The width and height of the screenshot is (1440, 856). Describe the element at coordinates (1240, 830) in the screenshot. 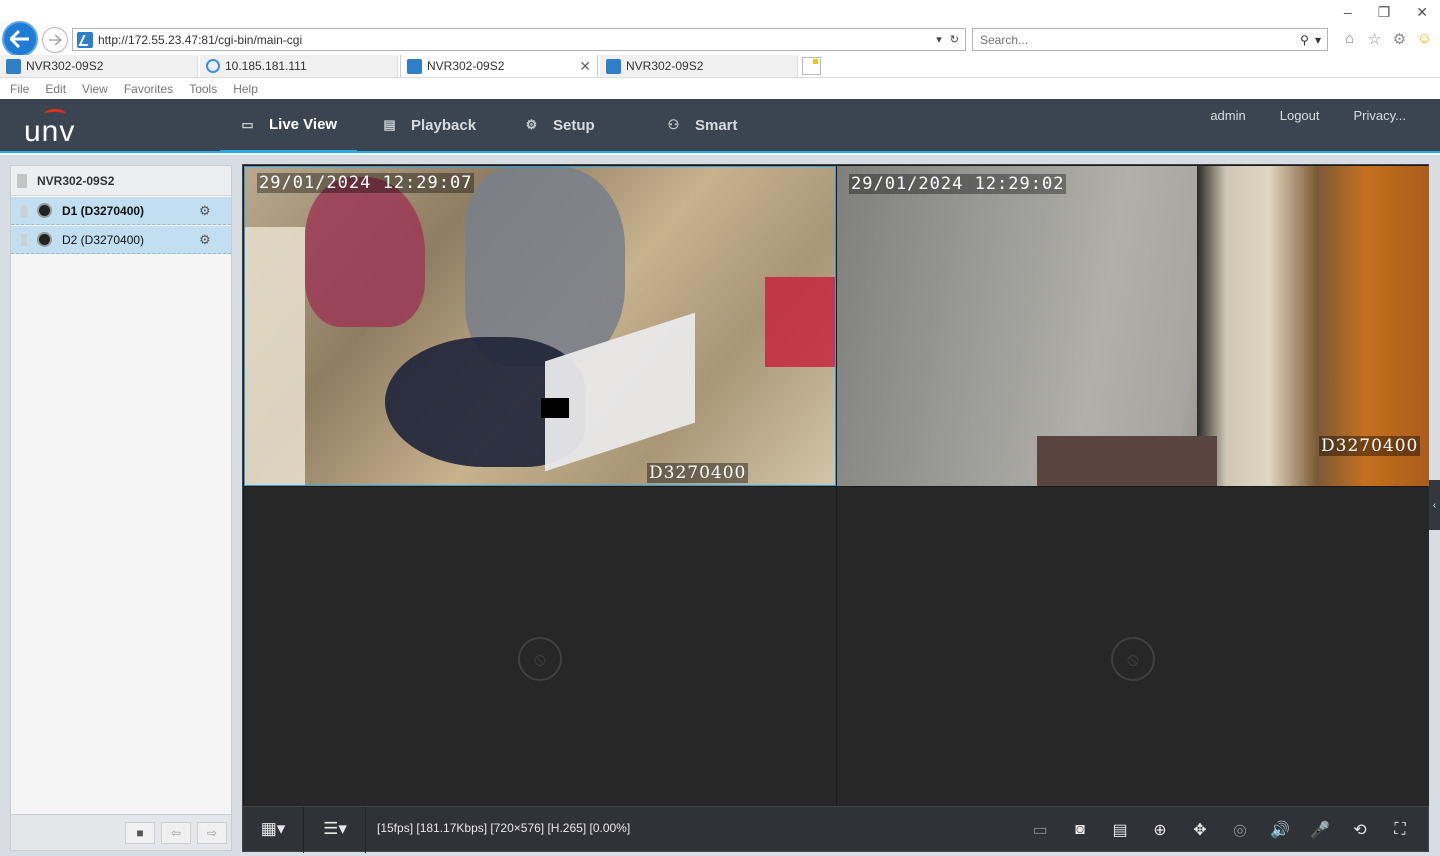

I see `fisheye-icon: ◎` at that location.